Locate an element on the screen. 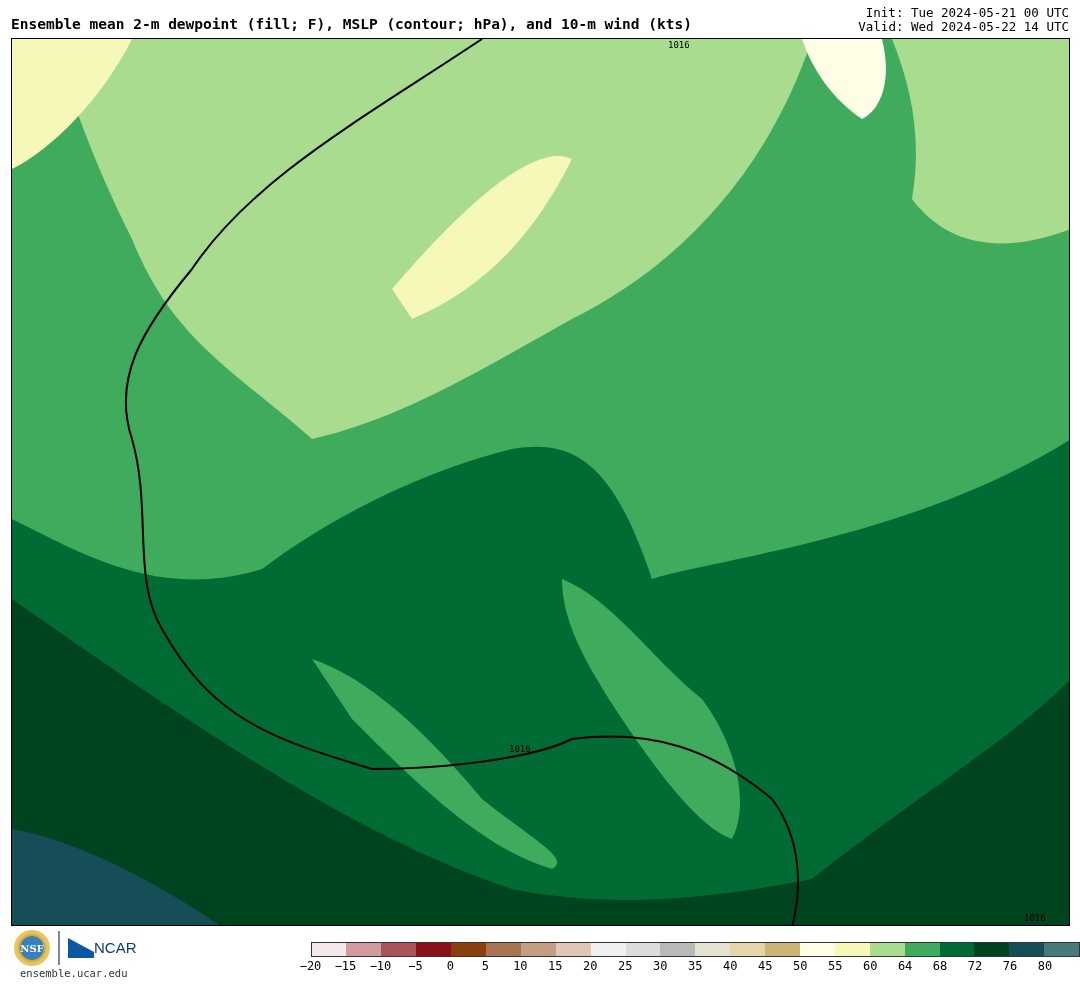  tick-label: 76 is located at coordinates (1010, 966).